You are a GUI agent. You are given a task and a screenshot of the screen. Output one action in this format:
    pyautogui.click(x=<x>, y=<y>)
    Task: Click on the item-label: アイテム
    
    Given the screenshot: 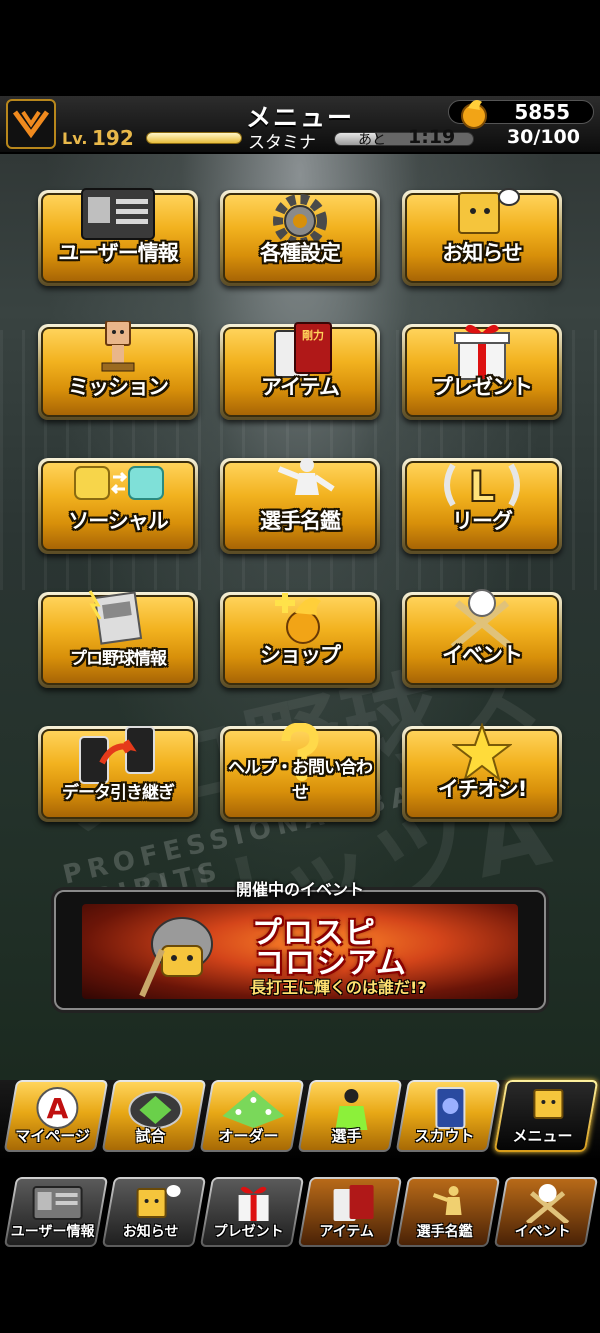 What is the action you would take?
    pyautogui.click(x=300, y=387)
    